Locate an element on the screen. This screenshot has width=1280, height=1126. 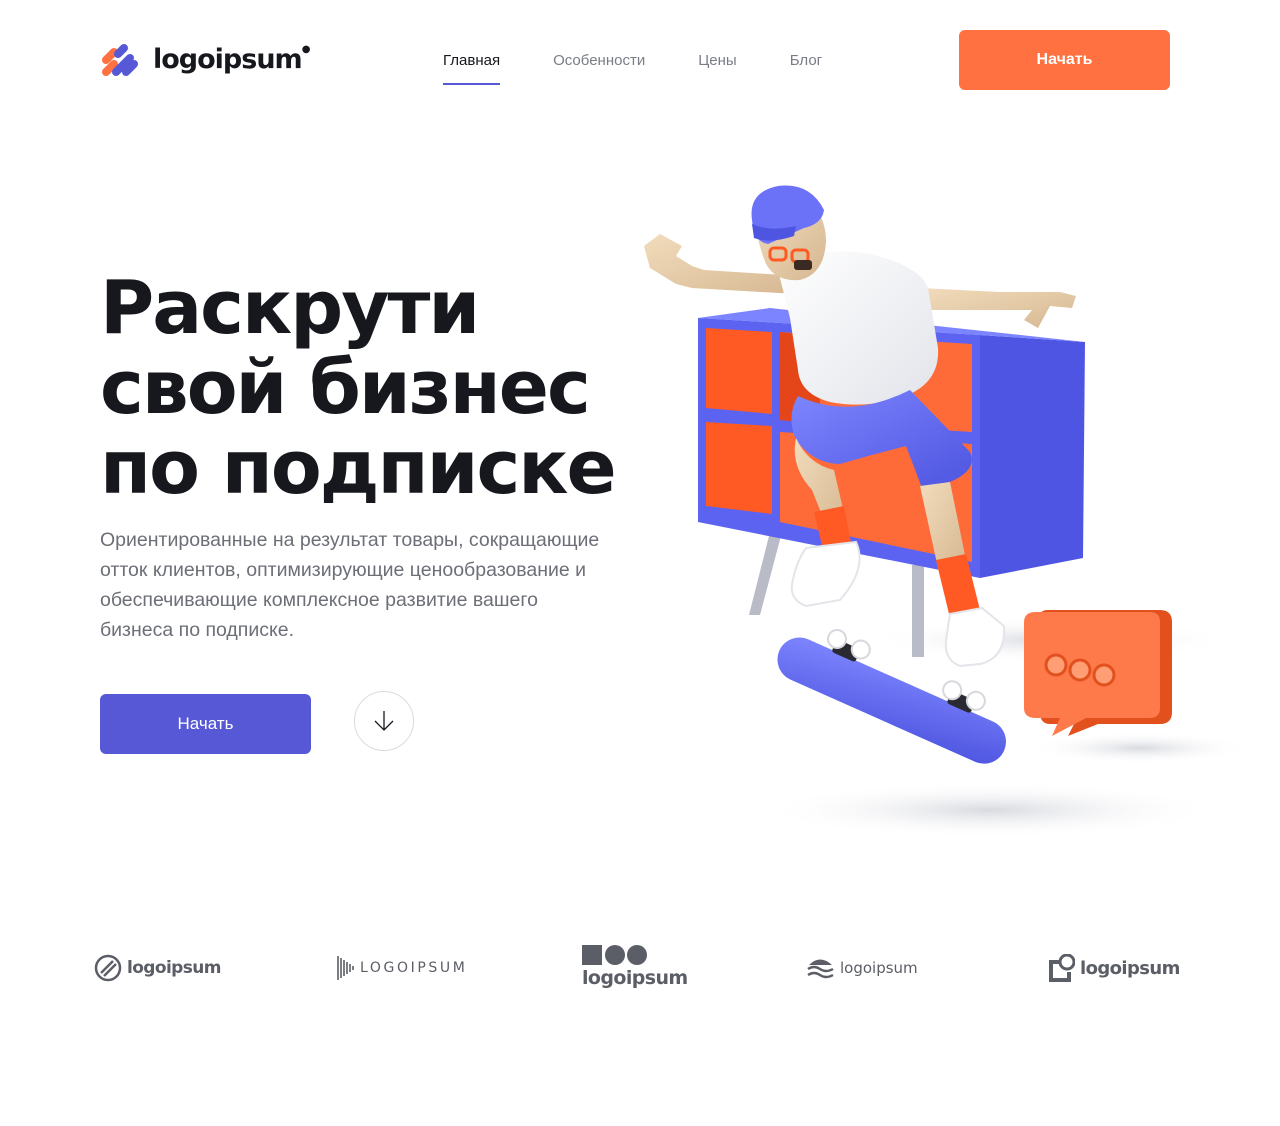
partner-name-3: logoipsum is located at coordinates (635, 978).